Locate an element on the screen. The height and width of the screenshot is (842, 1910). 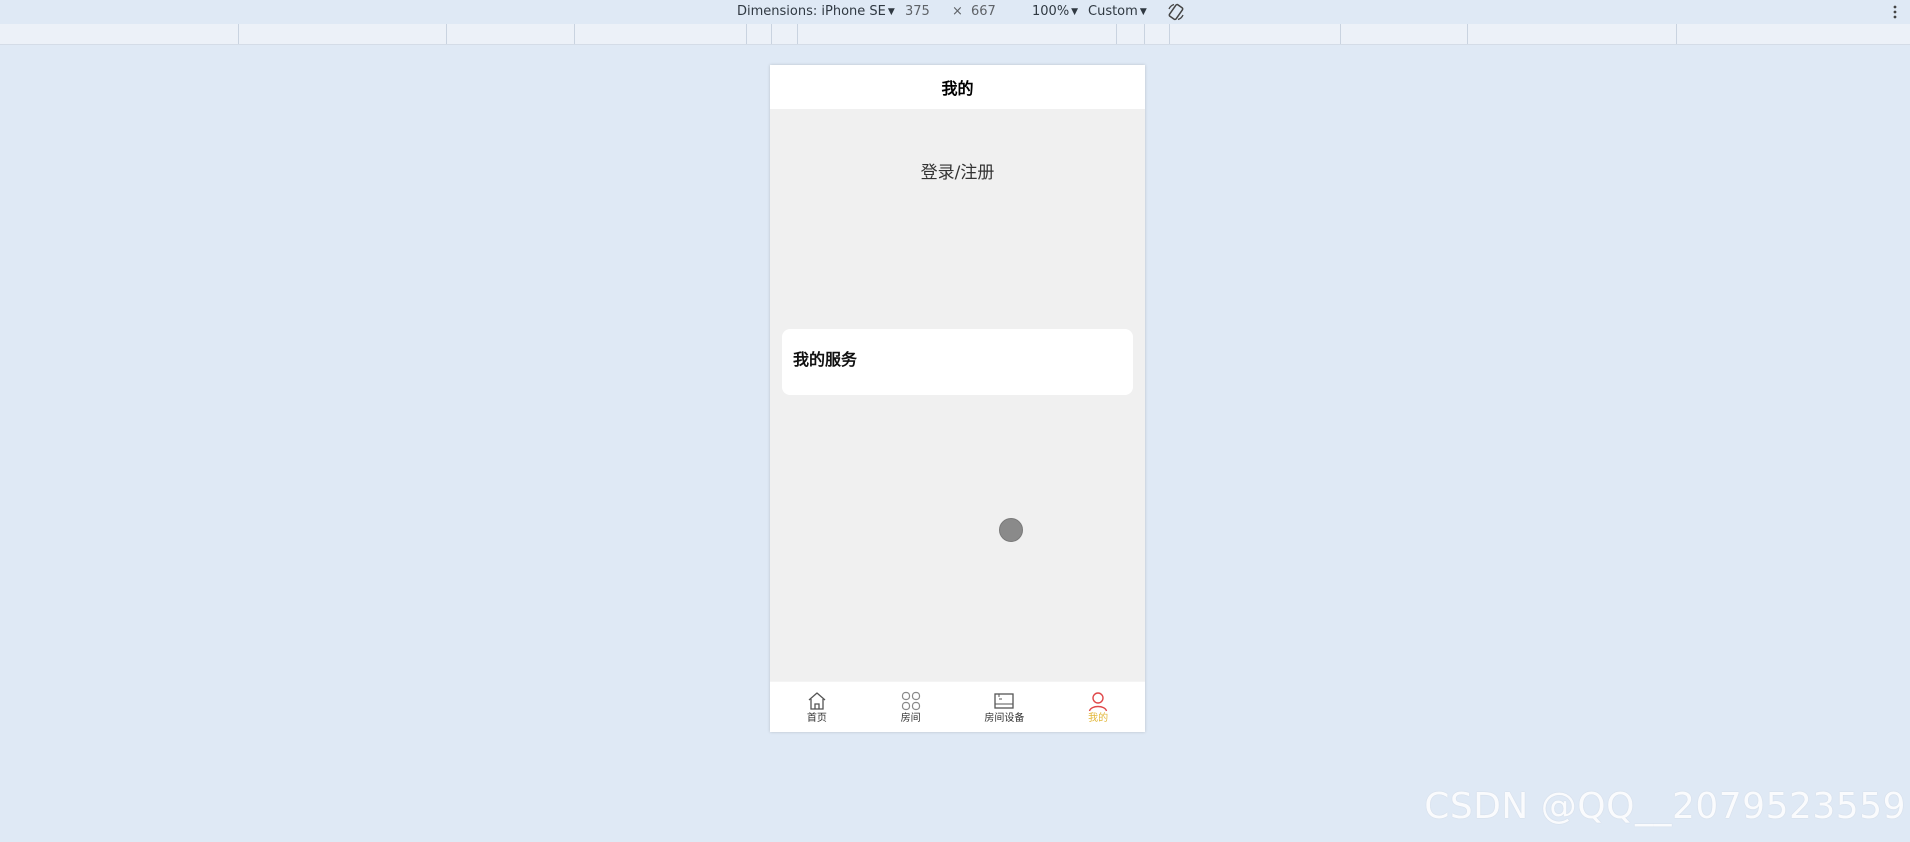
grid-icon is located at coordinates (910, 701).